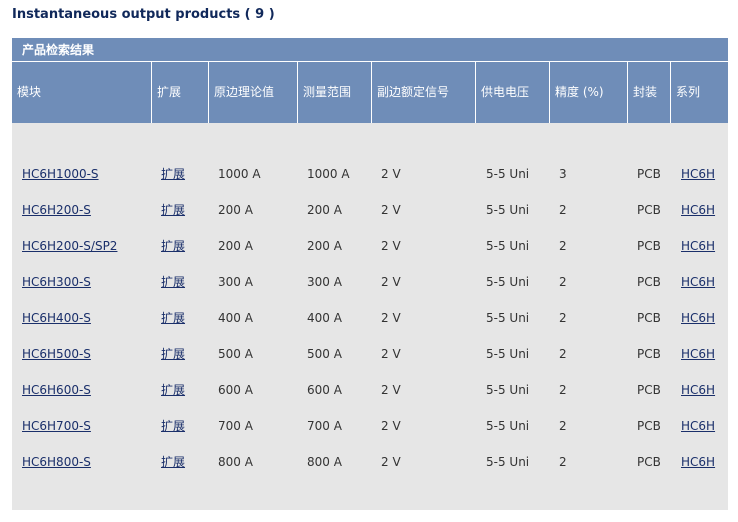 This screenshot has width=738, height=522. What do you see at coordinates (512, 92) in the screenshot?
I see `column-header-supply-voltage: 供电电压` at bounding box center [512, 92].